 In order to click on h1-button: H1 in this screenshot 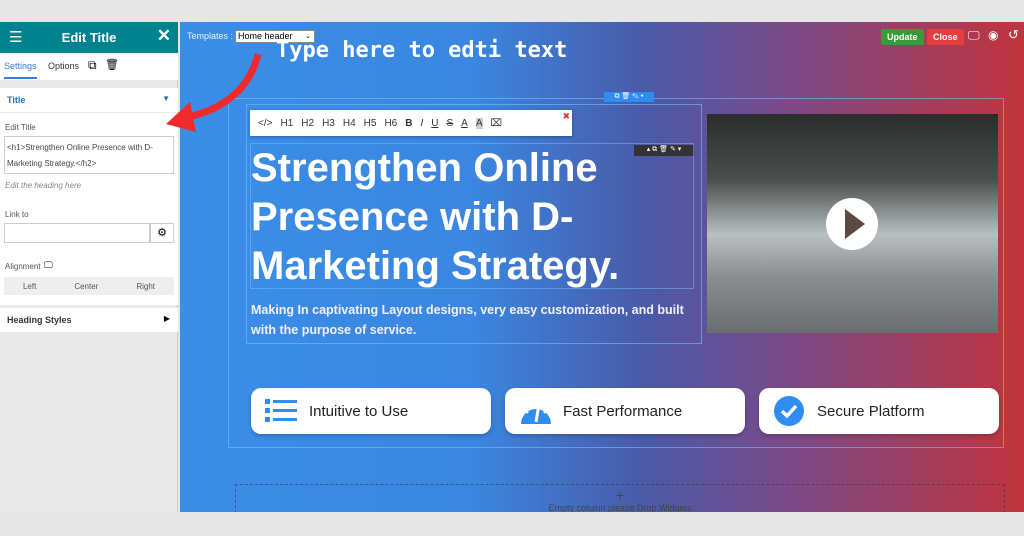, I will do `click(286, 123)`.